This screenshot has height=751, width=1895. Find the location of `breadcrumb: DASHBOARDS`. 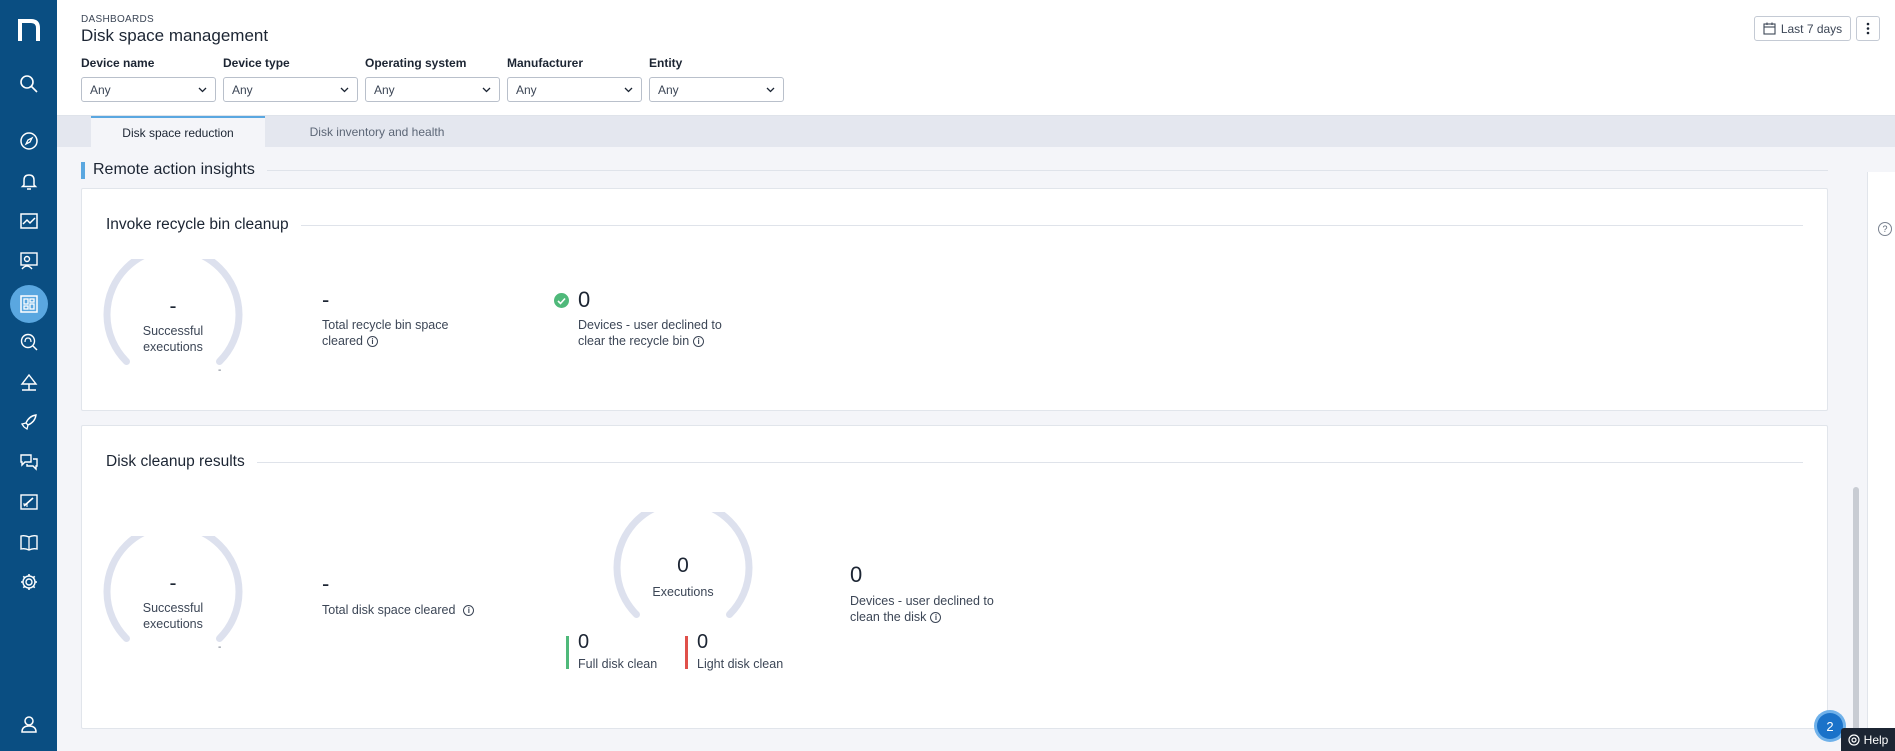

breadcrumb: DASHBOARDS is located at coordinates (117, 19).